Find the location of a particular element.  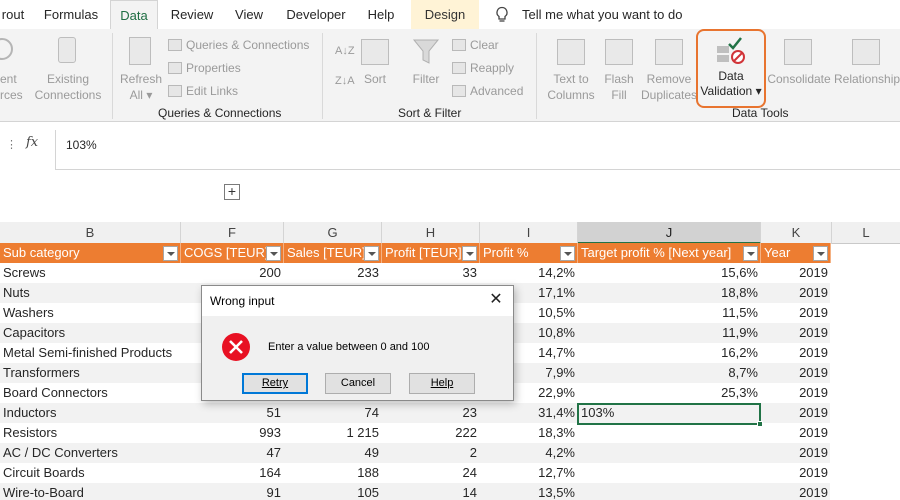

active-cell-selection is located at coordinates (670, 415).